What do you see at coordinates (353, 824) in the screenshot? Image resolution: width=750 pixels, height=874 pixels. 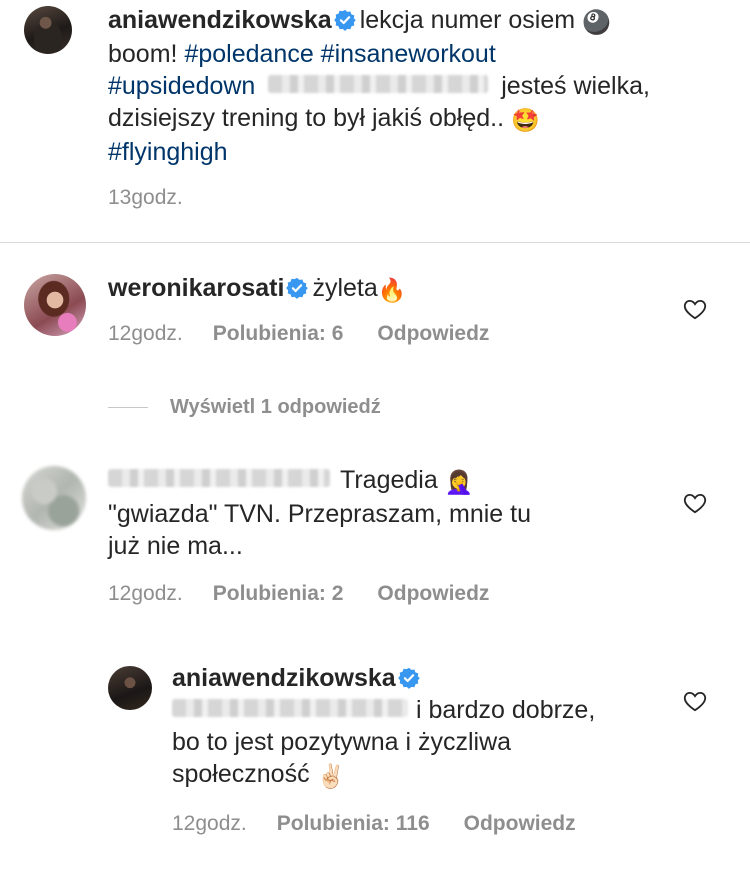 I see `reply-likes: Polubienia: 116` at bounding box center [353, 824].